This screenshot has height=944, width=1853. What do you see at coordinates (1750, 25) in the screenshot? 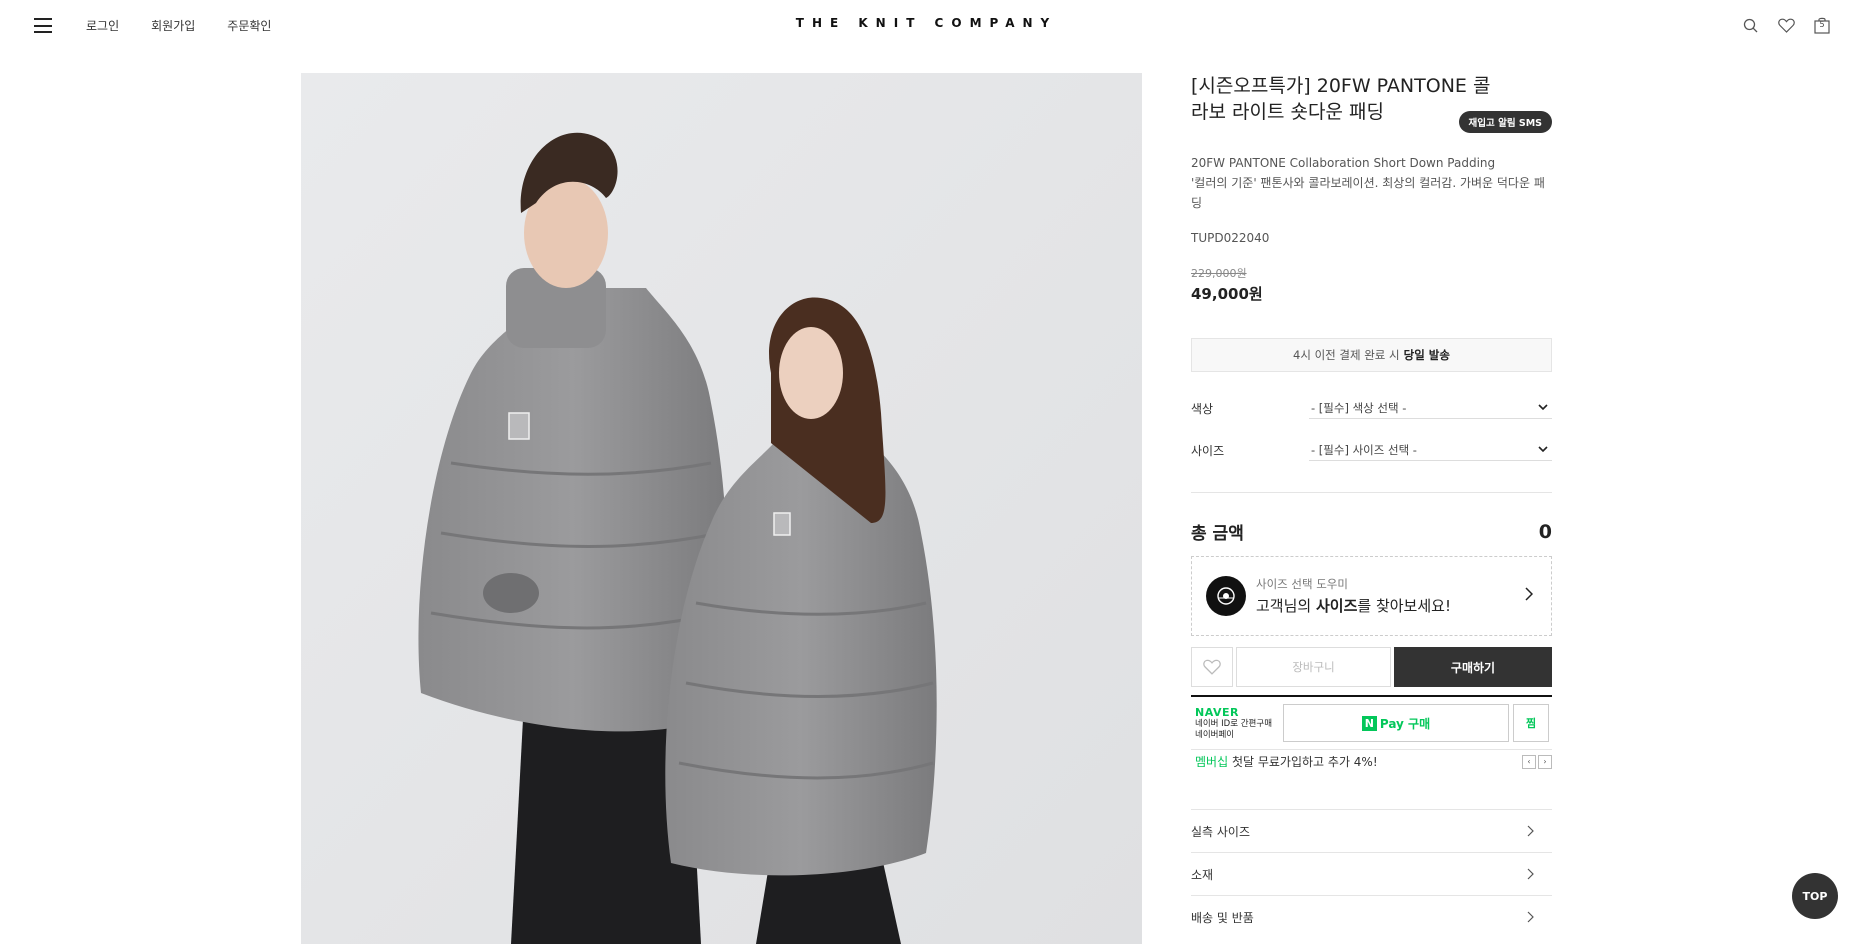
I see `search-icon` at bounding box center [1750, 25].